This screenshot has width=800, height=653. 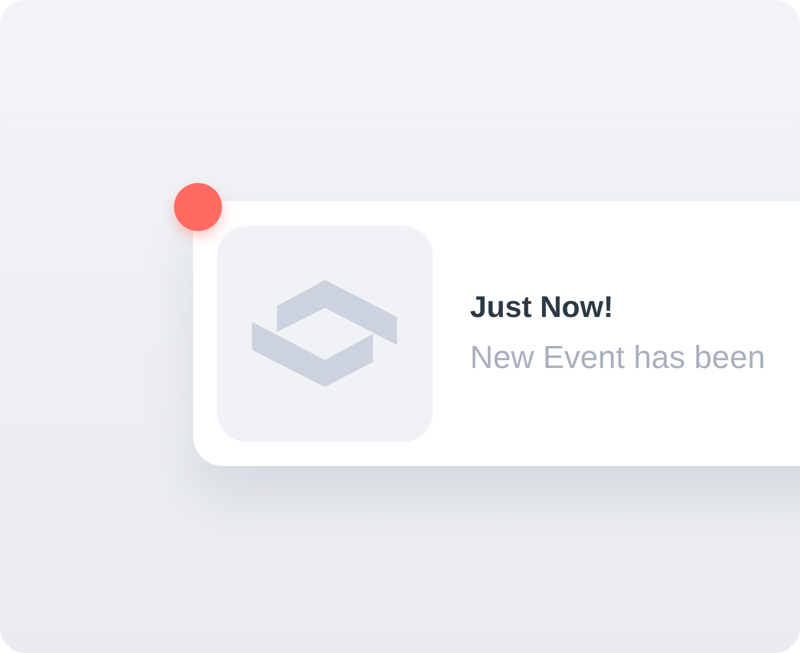 I want to click on notification-message: New Event has been, so click(x=618, y=357).